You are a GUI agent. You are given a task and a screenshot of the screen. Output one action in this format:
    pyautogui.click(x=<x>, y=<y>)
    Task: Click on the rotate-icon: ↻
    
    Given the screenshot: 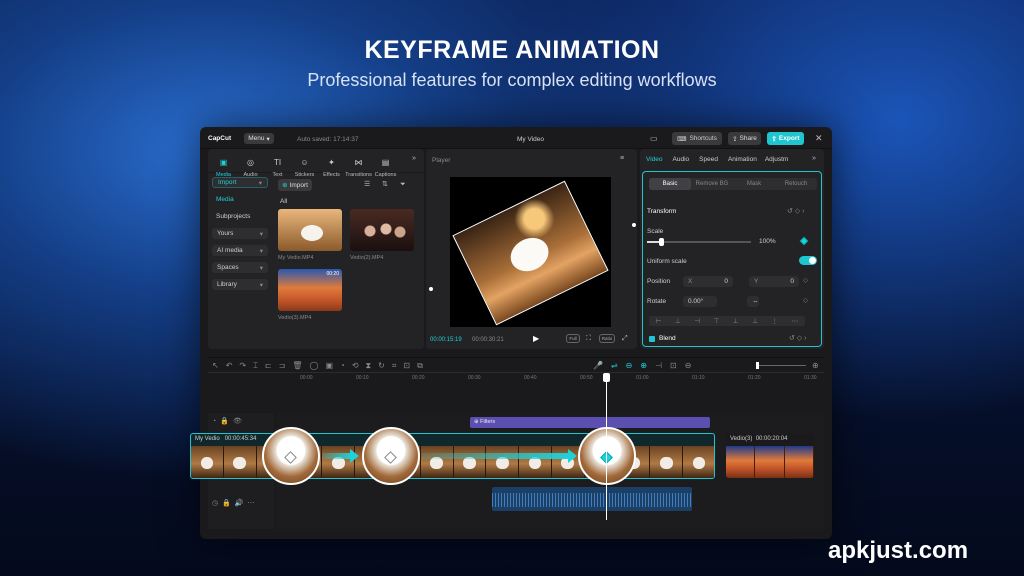 What is the action you would take?
    pyautogui.click(x=385, y=365)
    